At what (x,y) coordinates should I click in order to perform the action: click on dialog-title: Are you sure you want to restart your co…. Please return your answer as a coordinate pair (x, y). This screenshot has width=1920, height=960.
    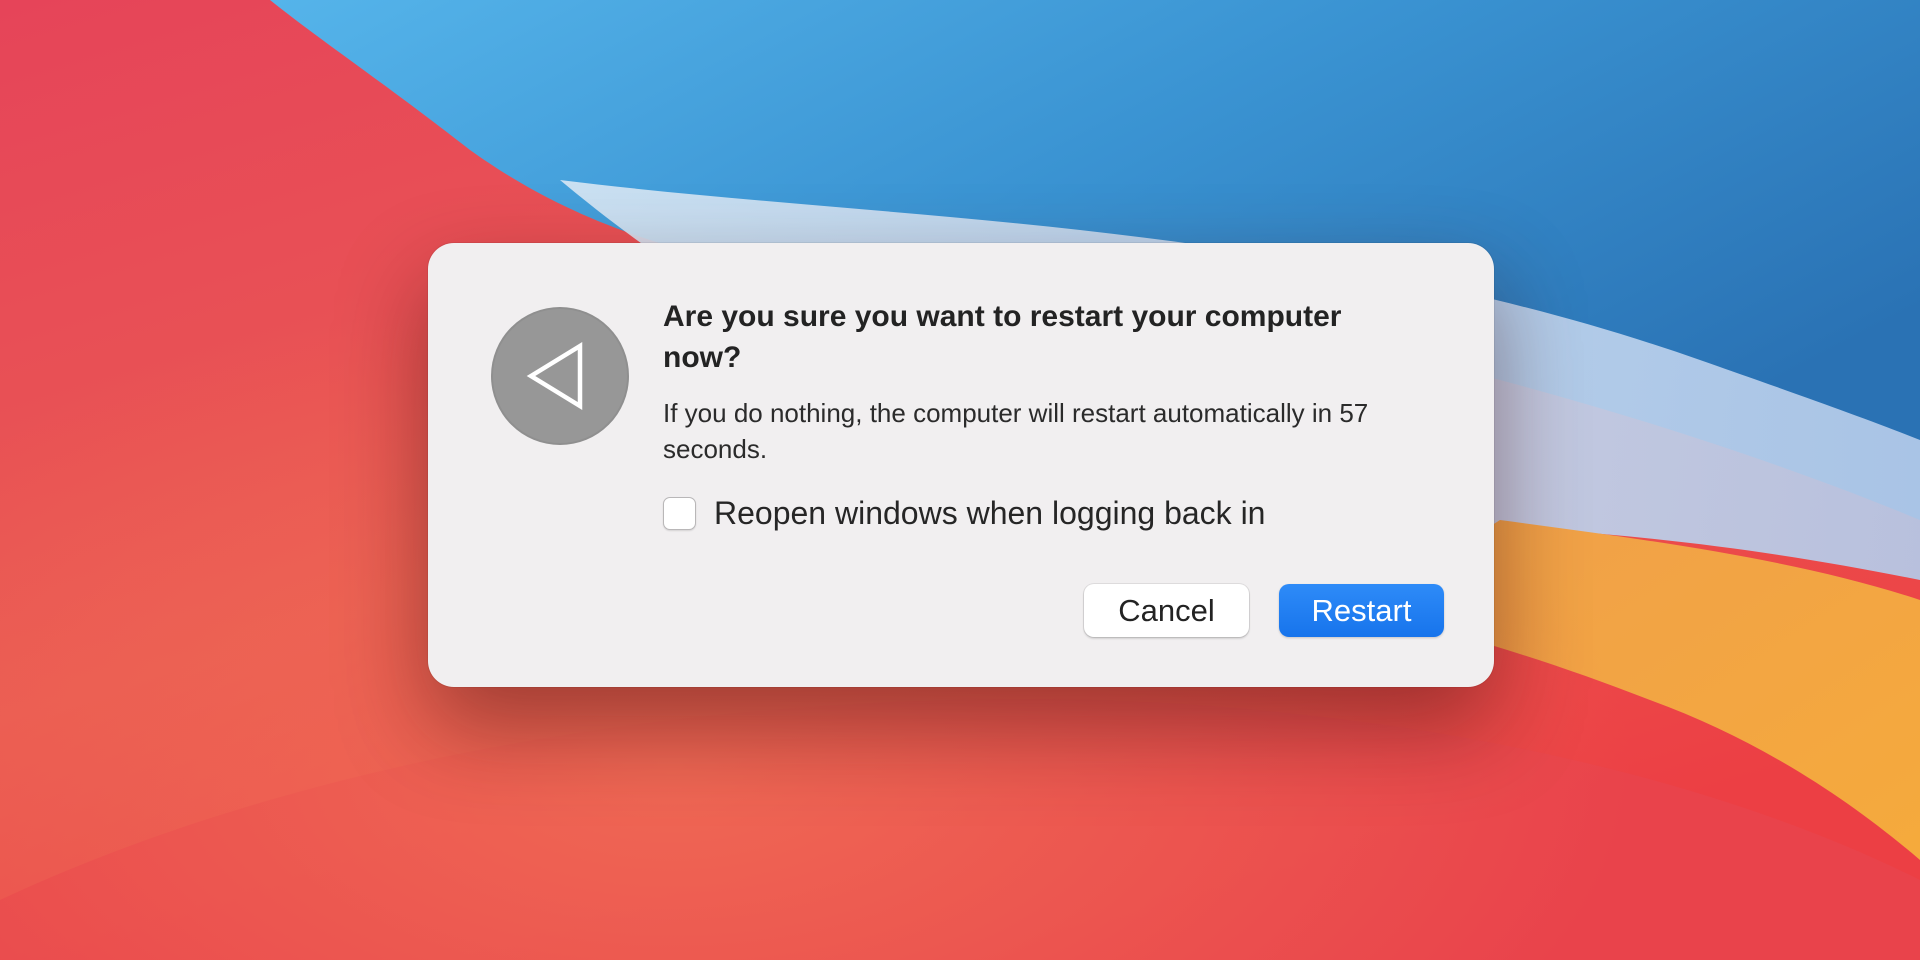
    Looking at the image, I should click on (1002, 337).